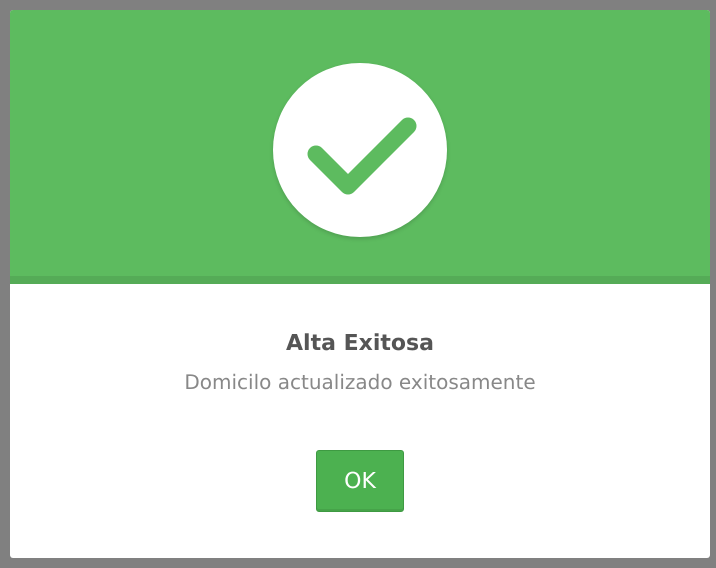 This screenshot has height=568, width=716. Describe the element at coordinates (360, 343) in the screenshot. I see `dialog-title: Alta Exitosa` at that location.